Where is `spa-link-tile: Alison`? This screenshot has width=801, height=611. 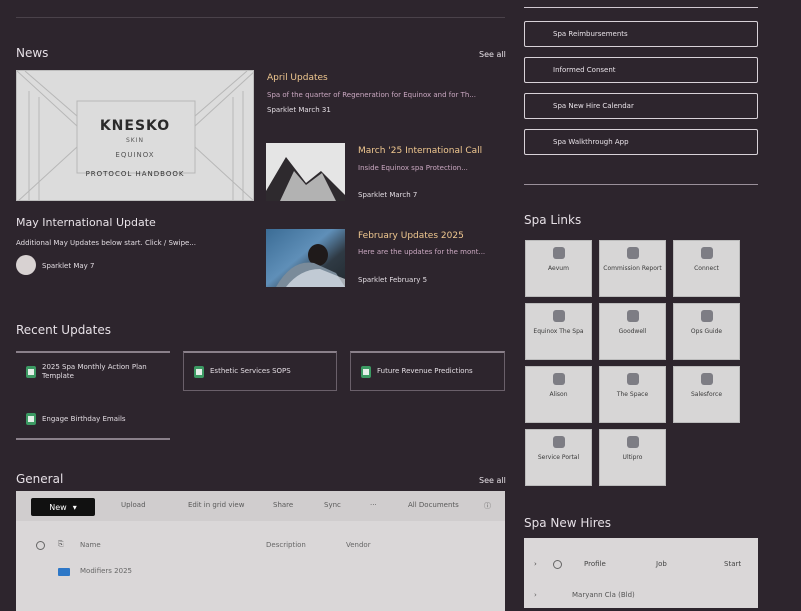
spa-link-tile: Alison is located at coordinates (558, 394).